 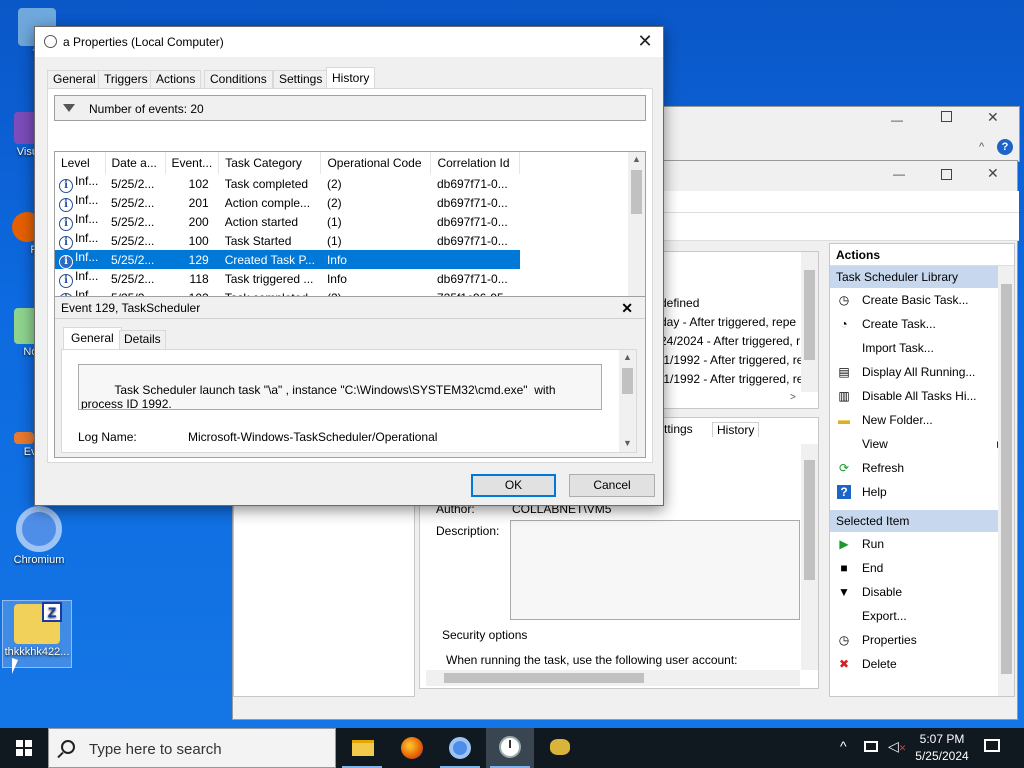 I want to click on action-end: ■ End, so click(x=922, y=568).